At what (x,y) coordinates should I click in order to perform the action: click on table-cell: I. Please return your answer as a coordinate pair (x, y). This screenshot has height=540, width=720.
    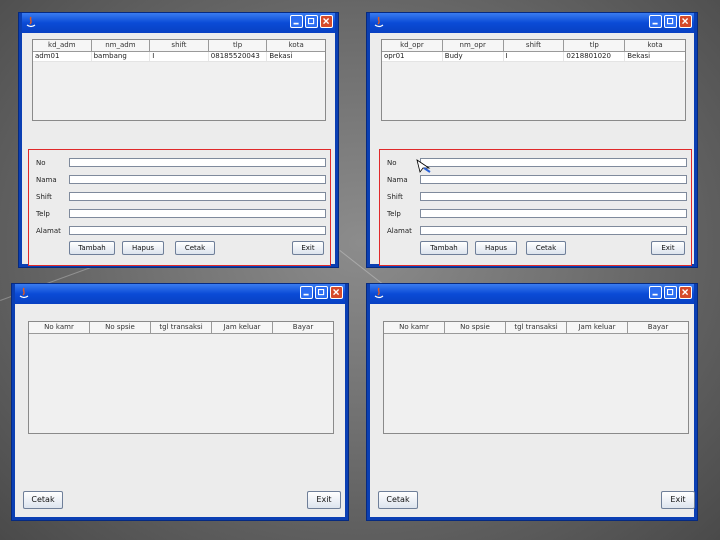
    Looking at the image, I should click on (534, 56).